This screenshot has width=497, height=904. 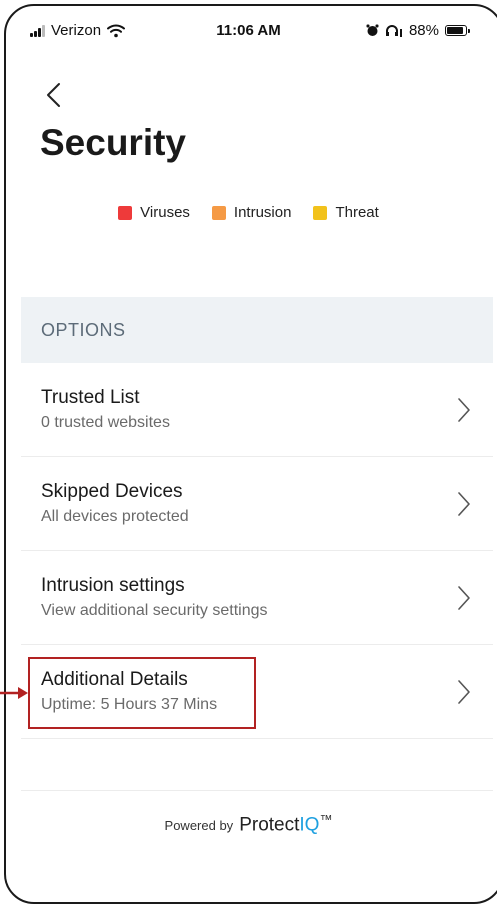 I want to click on legend-label: Intrusion, so click(x=262, y=212).